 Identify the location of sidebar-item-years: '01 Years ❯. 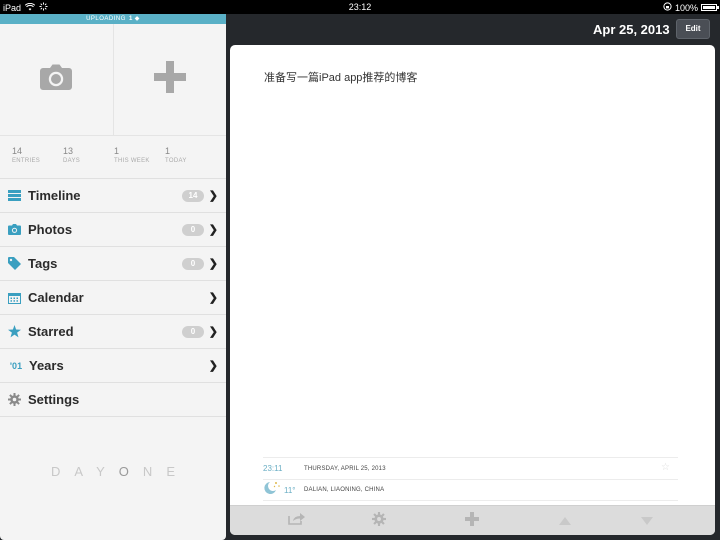
(113, 366).